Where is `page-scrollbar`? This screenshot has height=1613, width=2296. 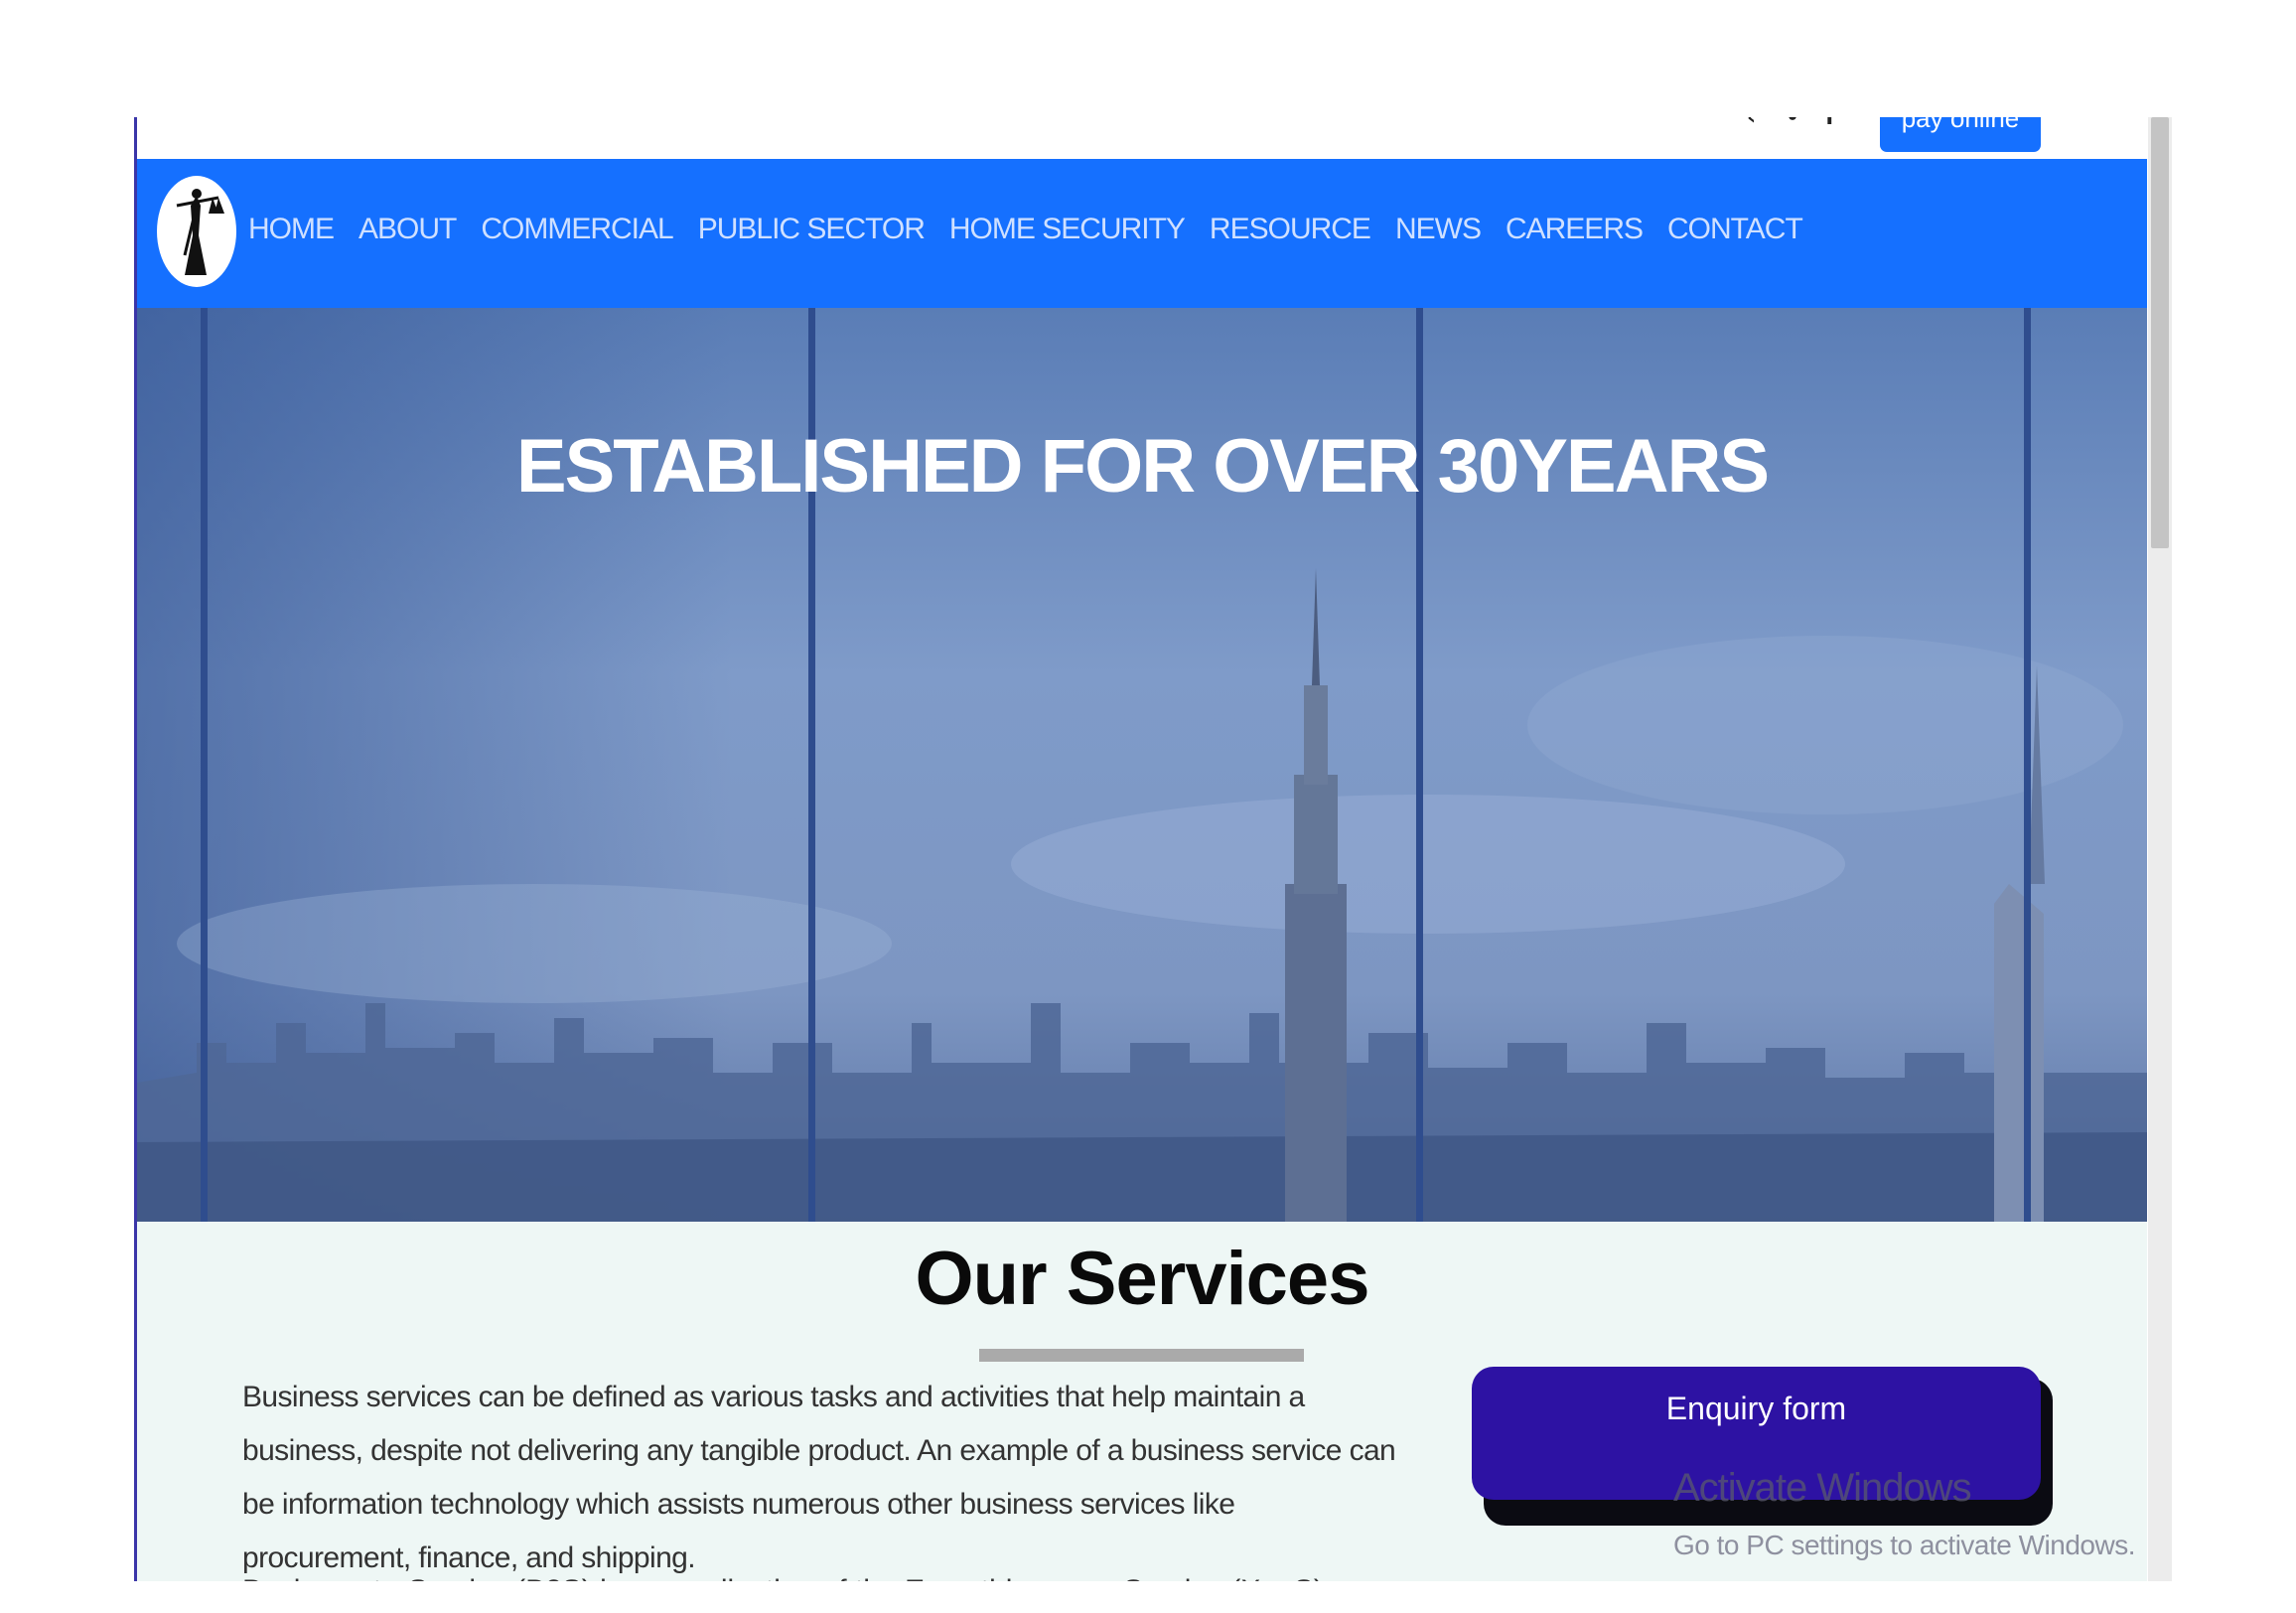 page-scrollbar is located at coordinates (2160, 849).